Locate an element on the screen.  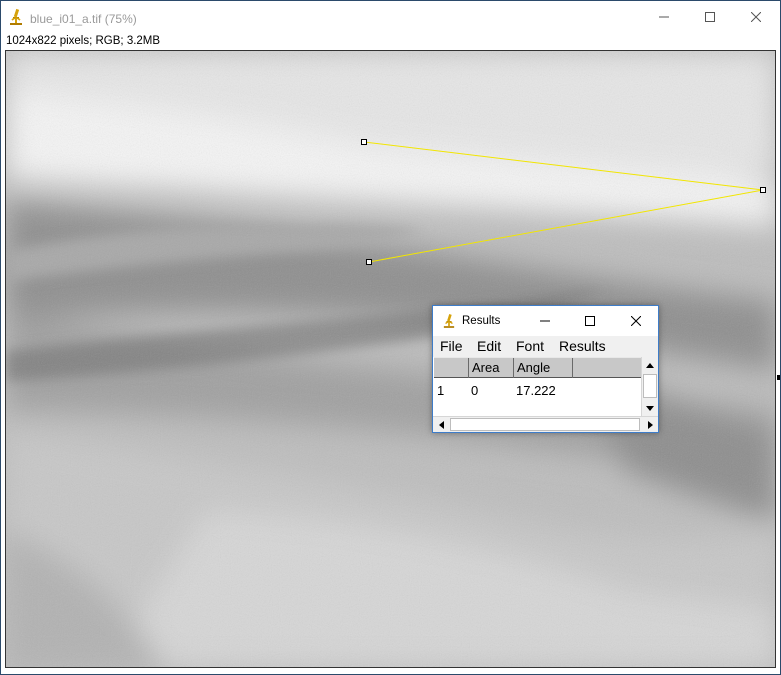
scroll-up-arrow-icon is located at coordinates (650, 365).